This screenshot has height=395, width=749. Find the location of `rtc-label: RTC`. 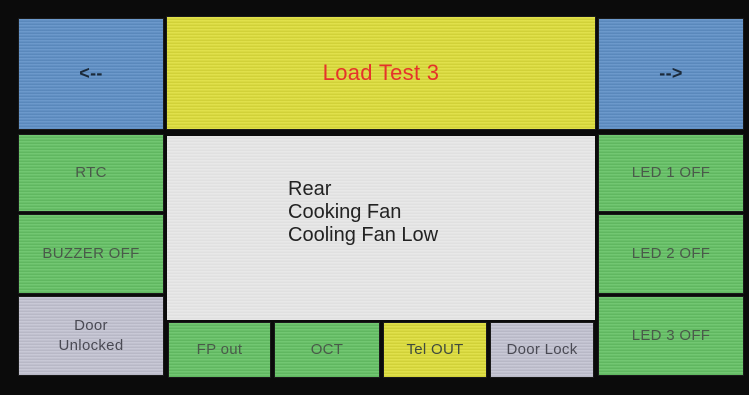

rtc-label: RTC is located at coordinates (91, 172).